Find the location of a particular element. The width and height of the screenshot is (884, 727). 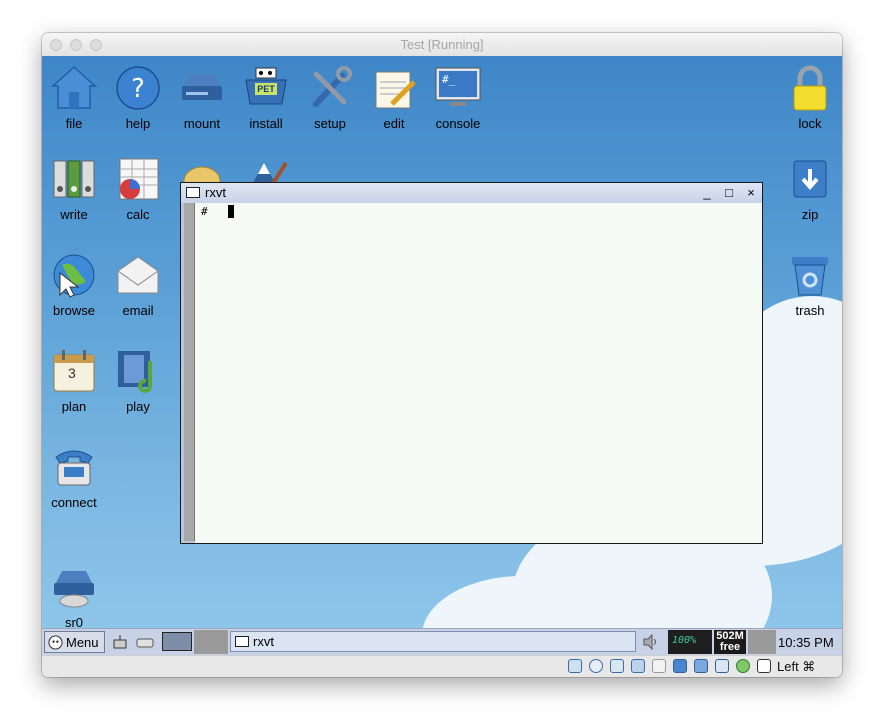

calendar-day: 3 is located at coordinates (72, 373).